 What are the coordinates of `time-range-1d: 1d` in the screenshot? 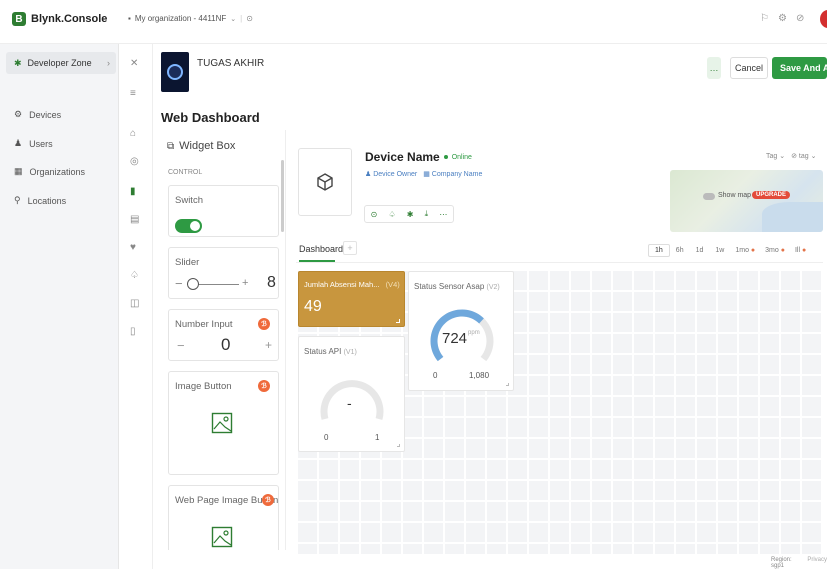 It's located at (700, 250).